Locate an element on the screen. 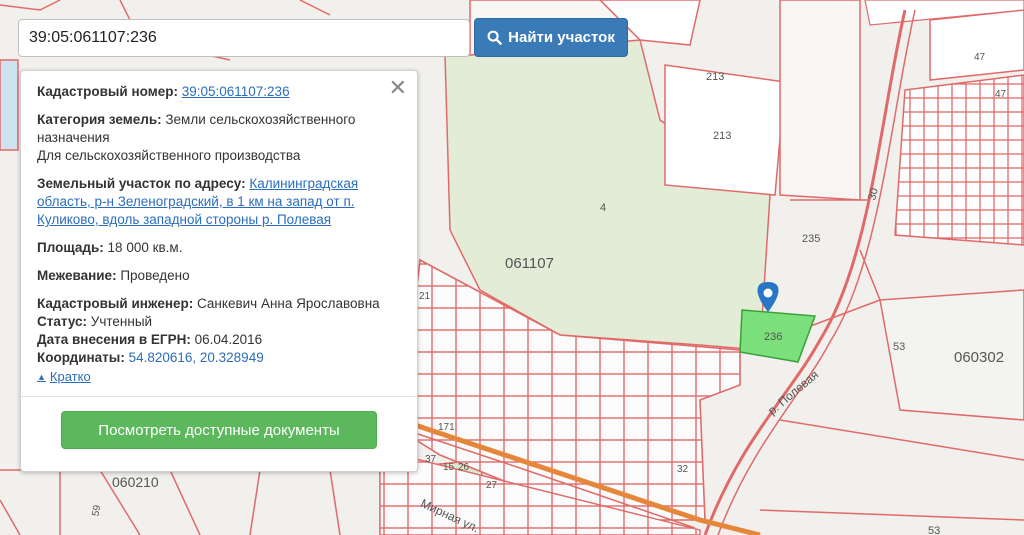 This screenshot has height=535, width=1024. brief-toggle-row: ▲ Кратко is located at coordinates (219, 376).